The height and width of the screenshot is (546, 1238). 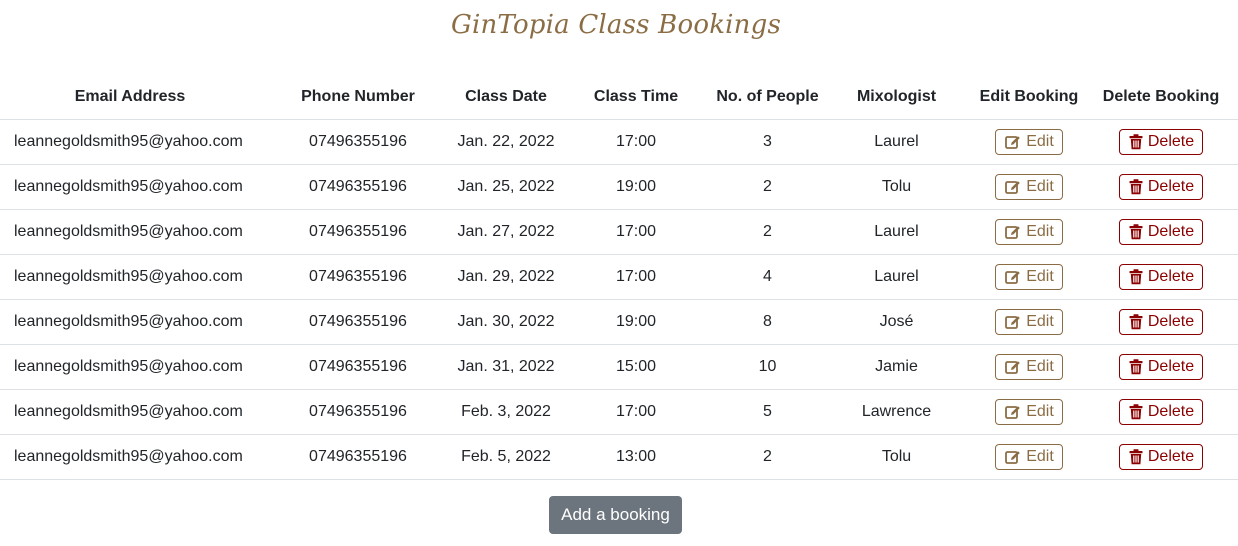 I want to click on cell-mixologist: Lawrence, so click(x=896, y=412).